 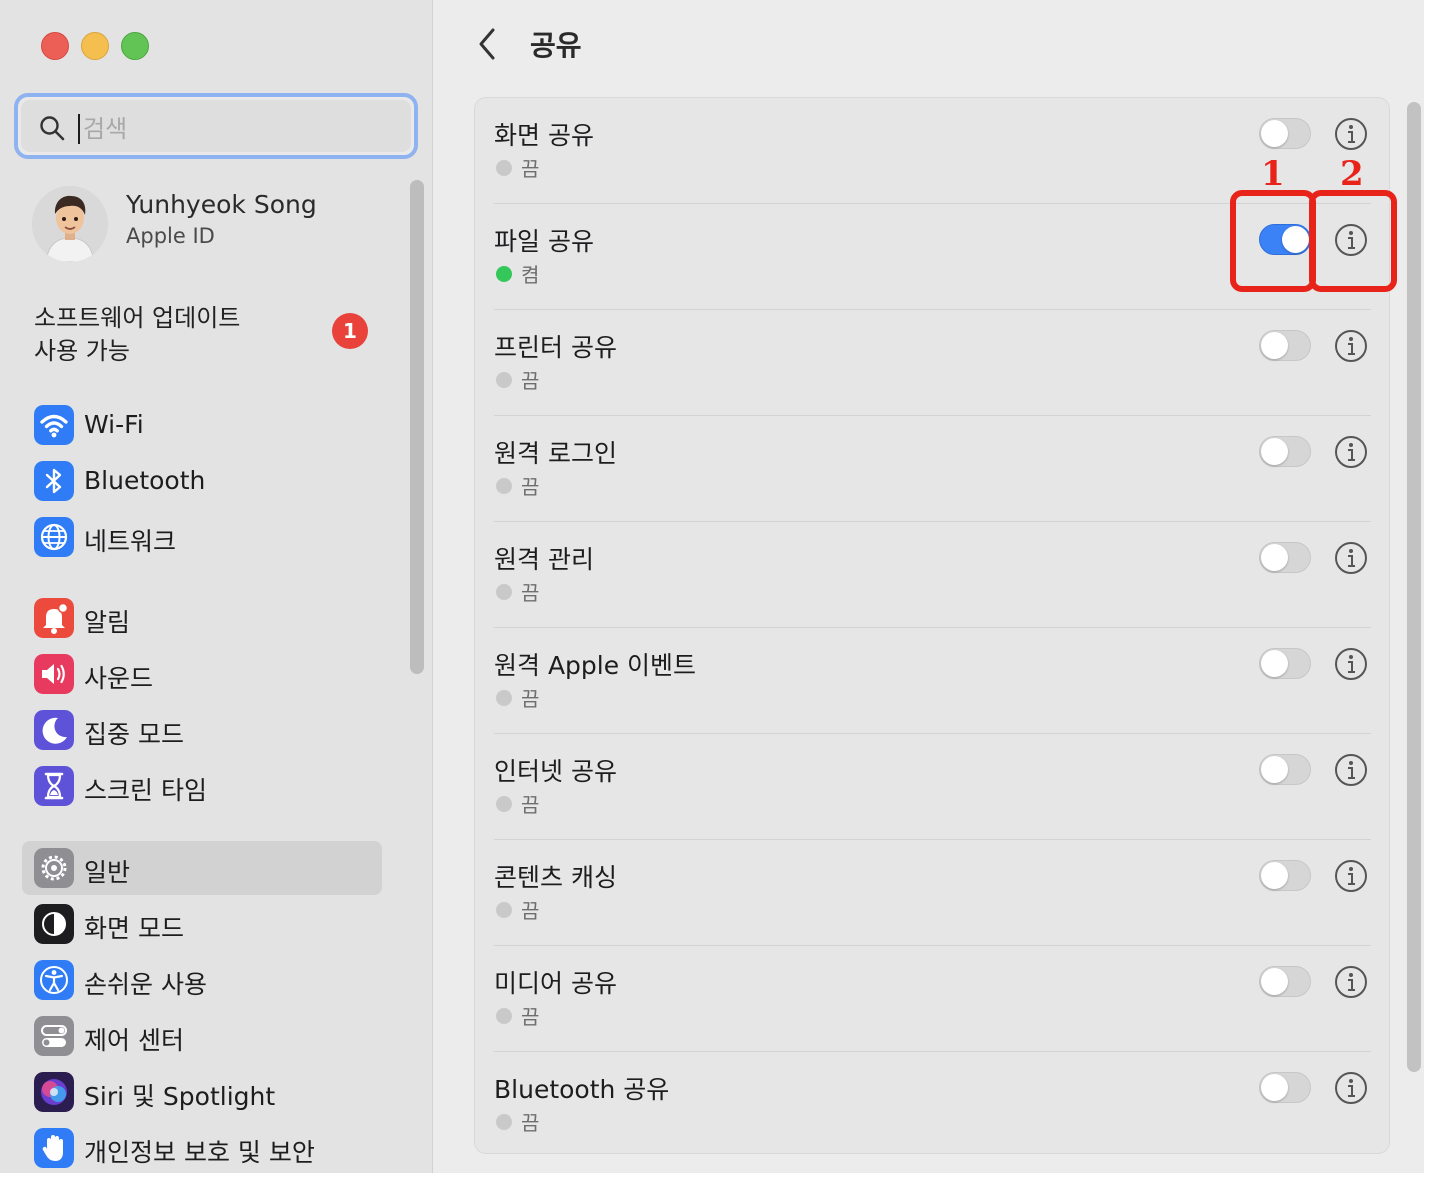 What do you see at coordinates (145, 790) in the screenshot?
I see `sidebar-item-label: 스크린 타임` at bounding box center [145, 790].